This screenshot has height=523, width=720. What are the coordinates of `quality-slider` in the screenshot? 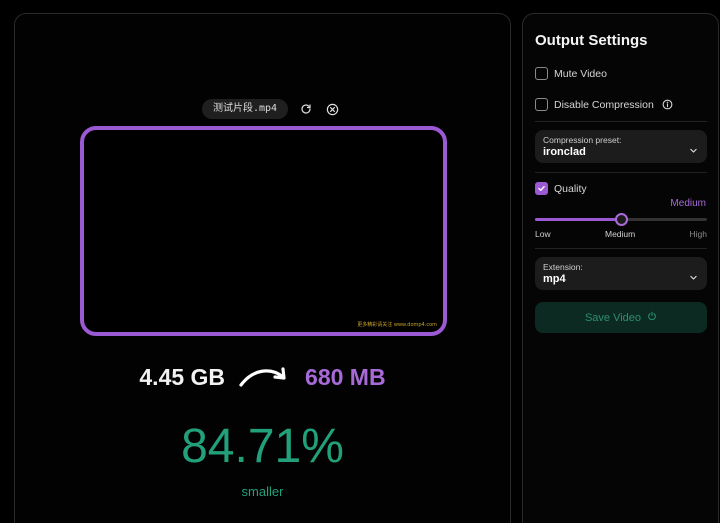 It's located at (621, 219).